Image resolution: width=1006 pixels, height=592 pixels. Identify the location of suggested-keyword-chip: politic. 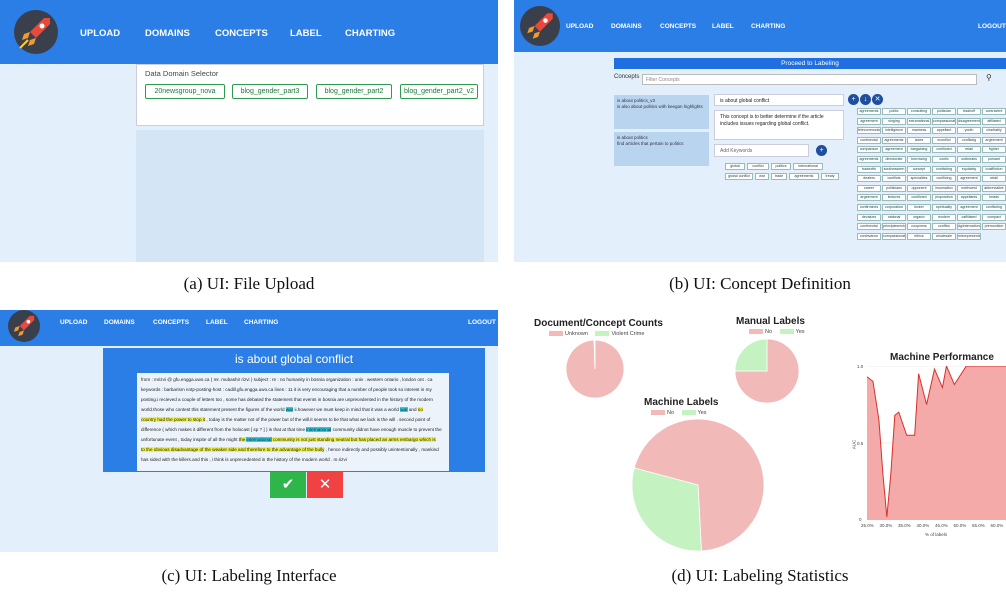
(894, 111).